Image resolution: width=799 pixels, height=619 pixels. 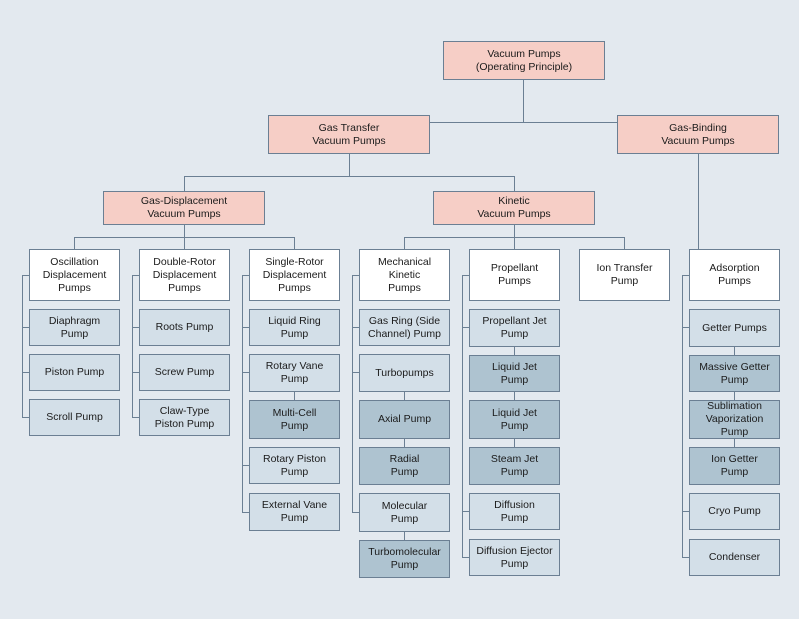 I want to click on node-condenser: Condenser, so click(x=734, y=557).